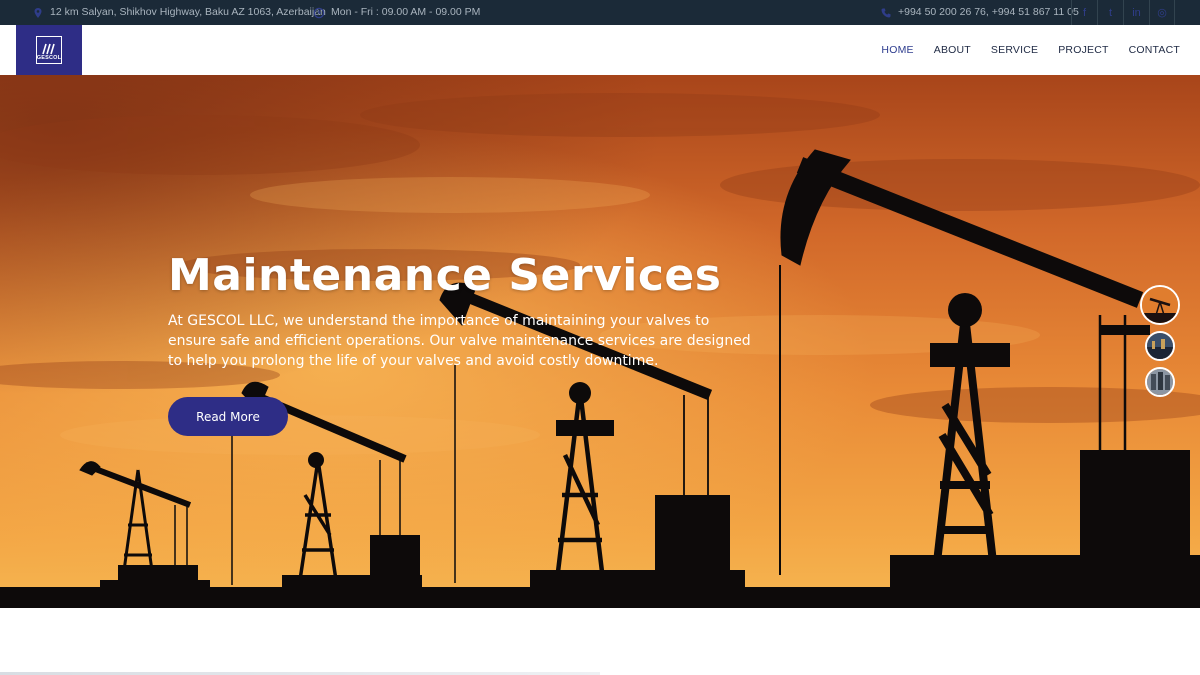 The image size is (1200, 675). I want to click on valves-thumb-icon, so click(1160, 382).